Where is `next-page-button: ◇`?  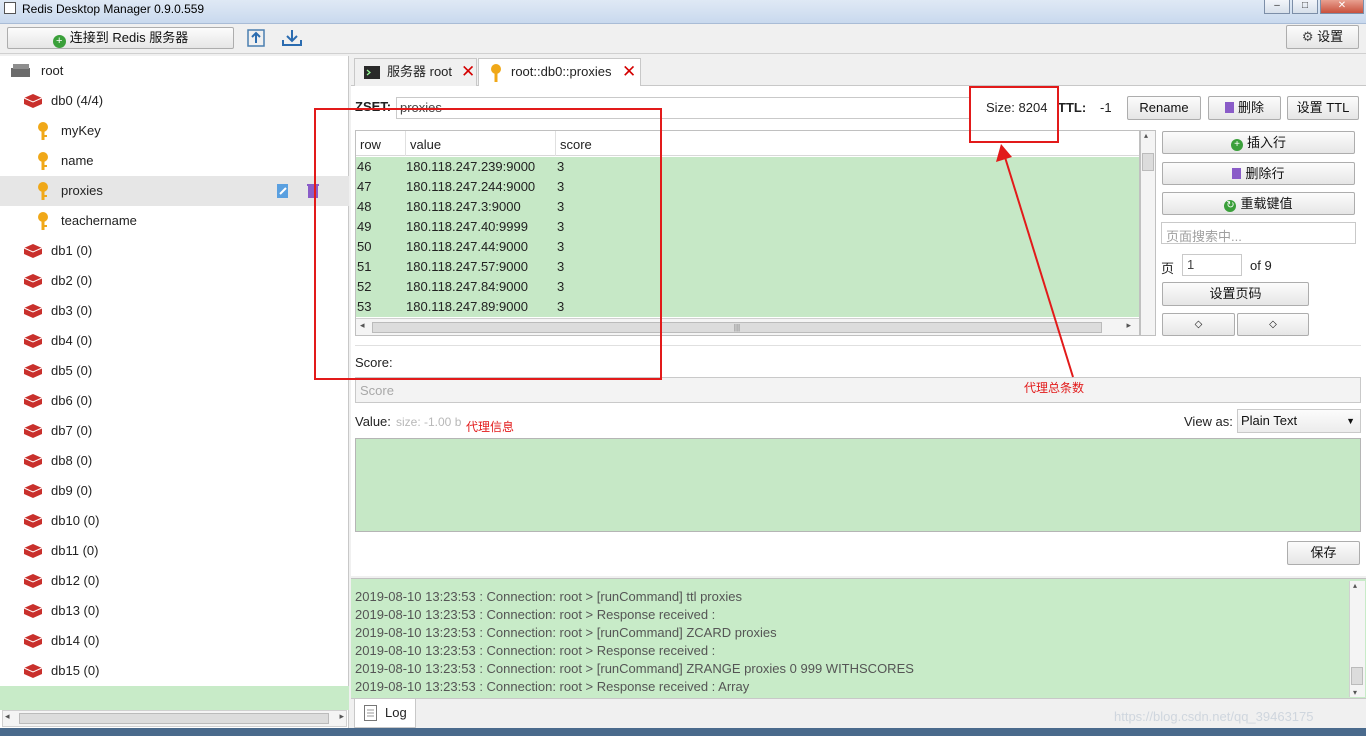
next-page-button: ◇ is located at coordinates (1273, 324).